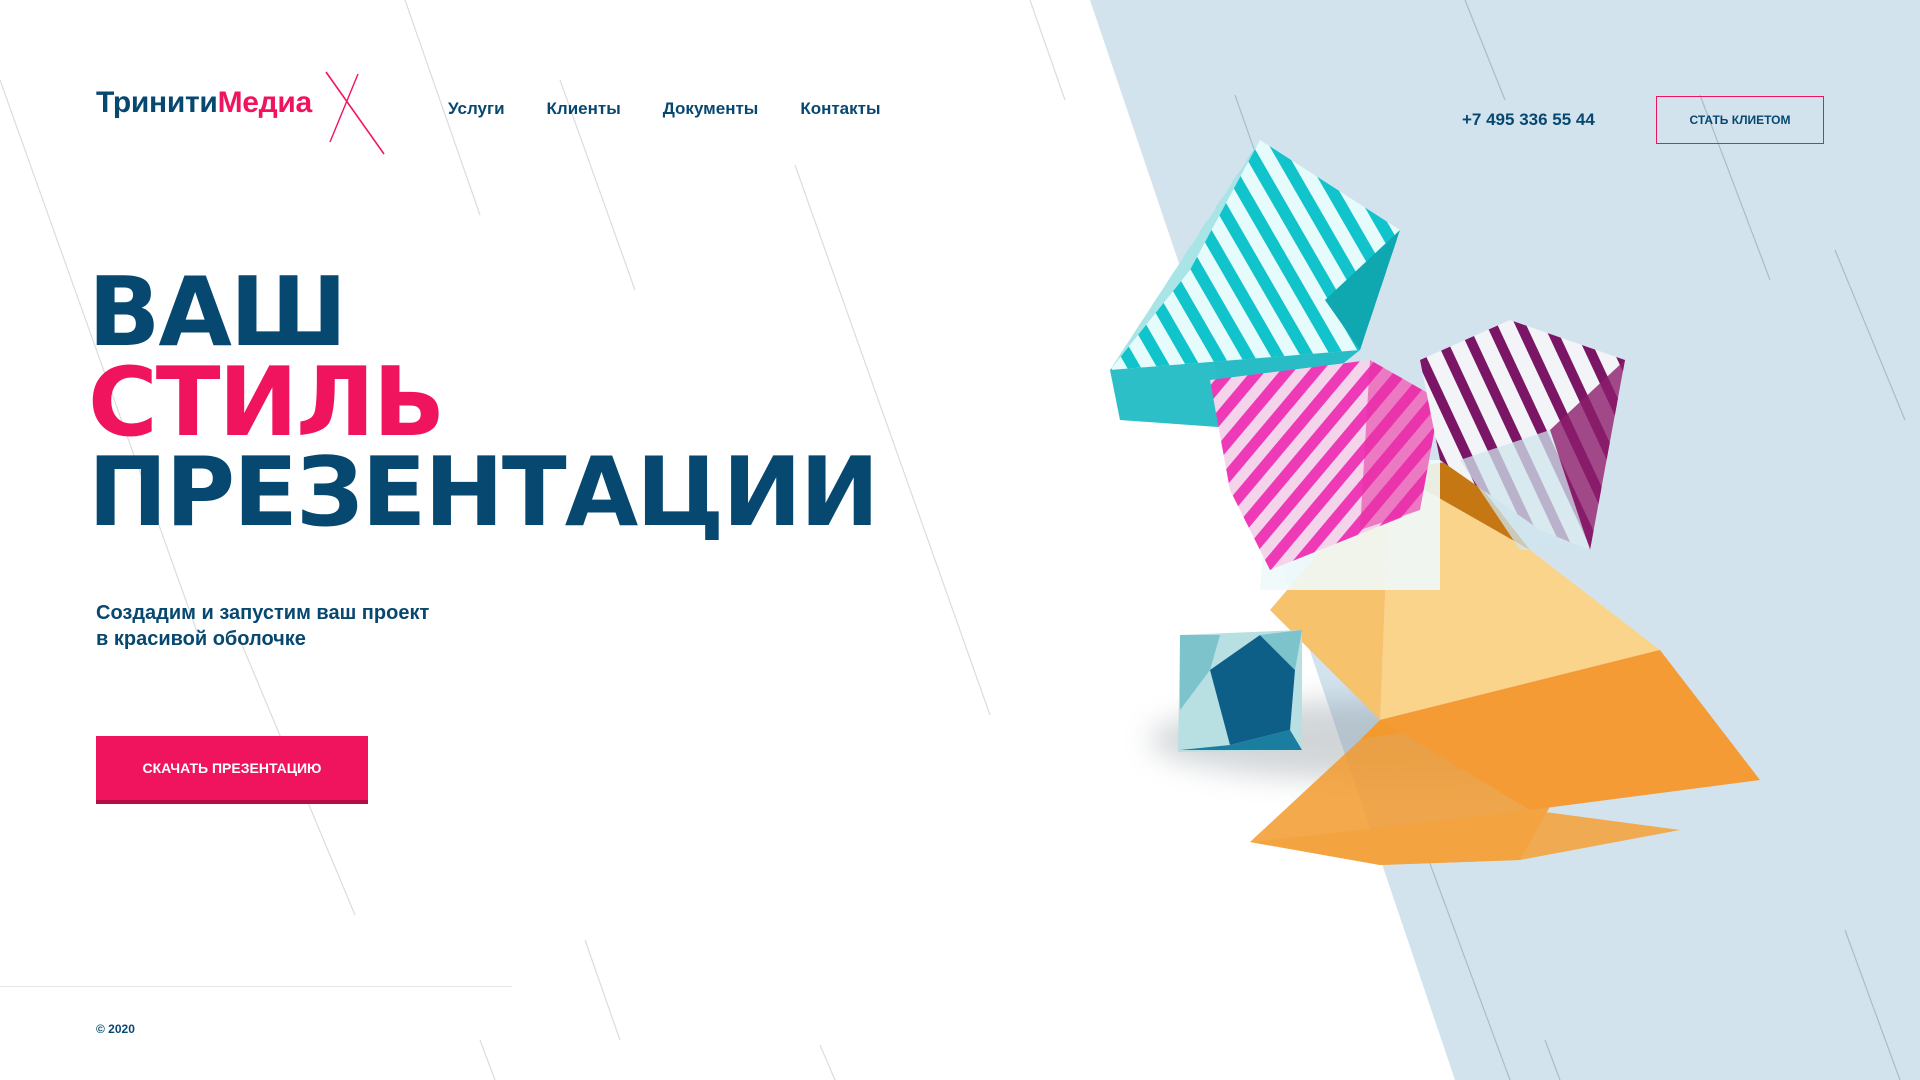 The width and height of the screenshot is (1920, 1080). I want to click on hero-title: ВАШ СТИЛЬ ПРЕЗЕНТАЦИИ, so click(483, 403).